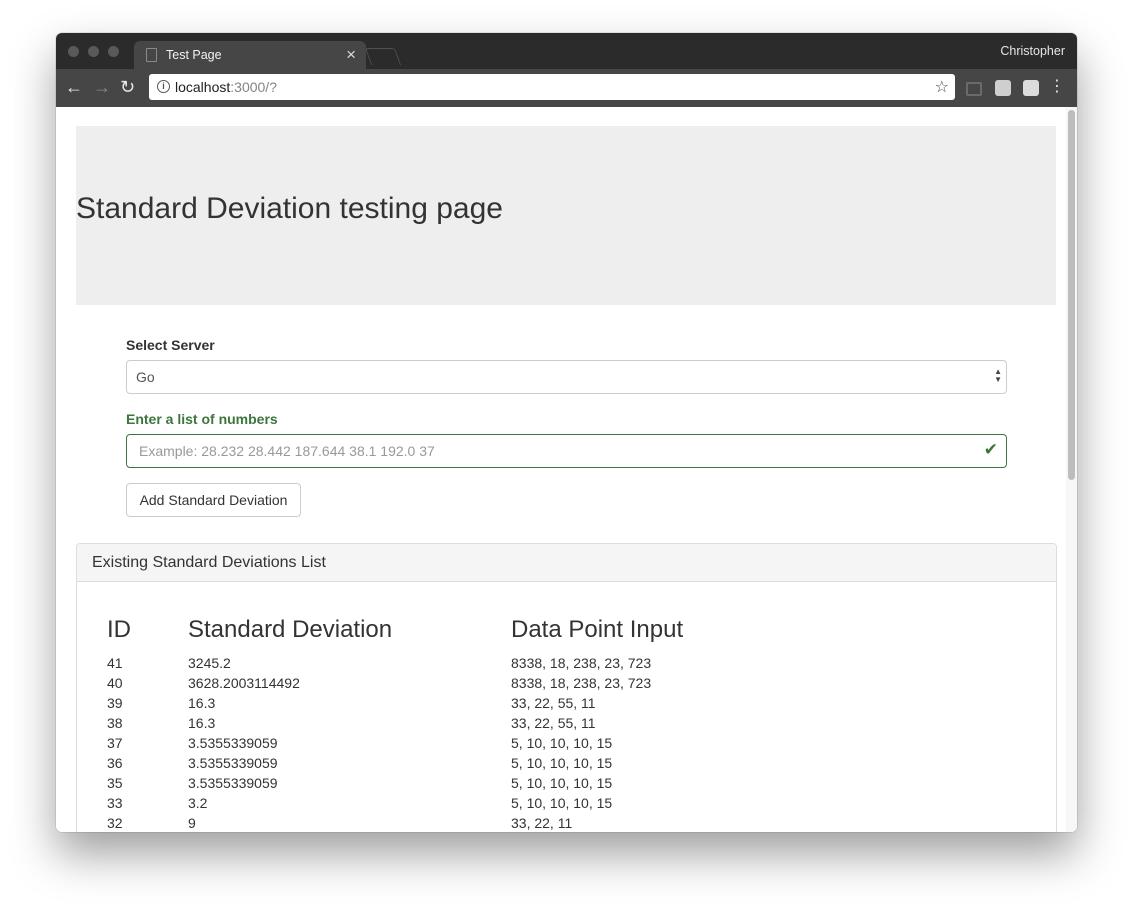  I want to click on check-icon: ✔, so click(990, 449).